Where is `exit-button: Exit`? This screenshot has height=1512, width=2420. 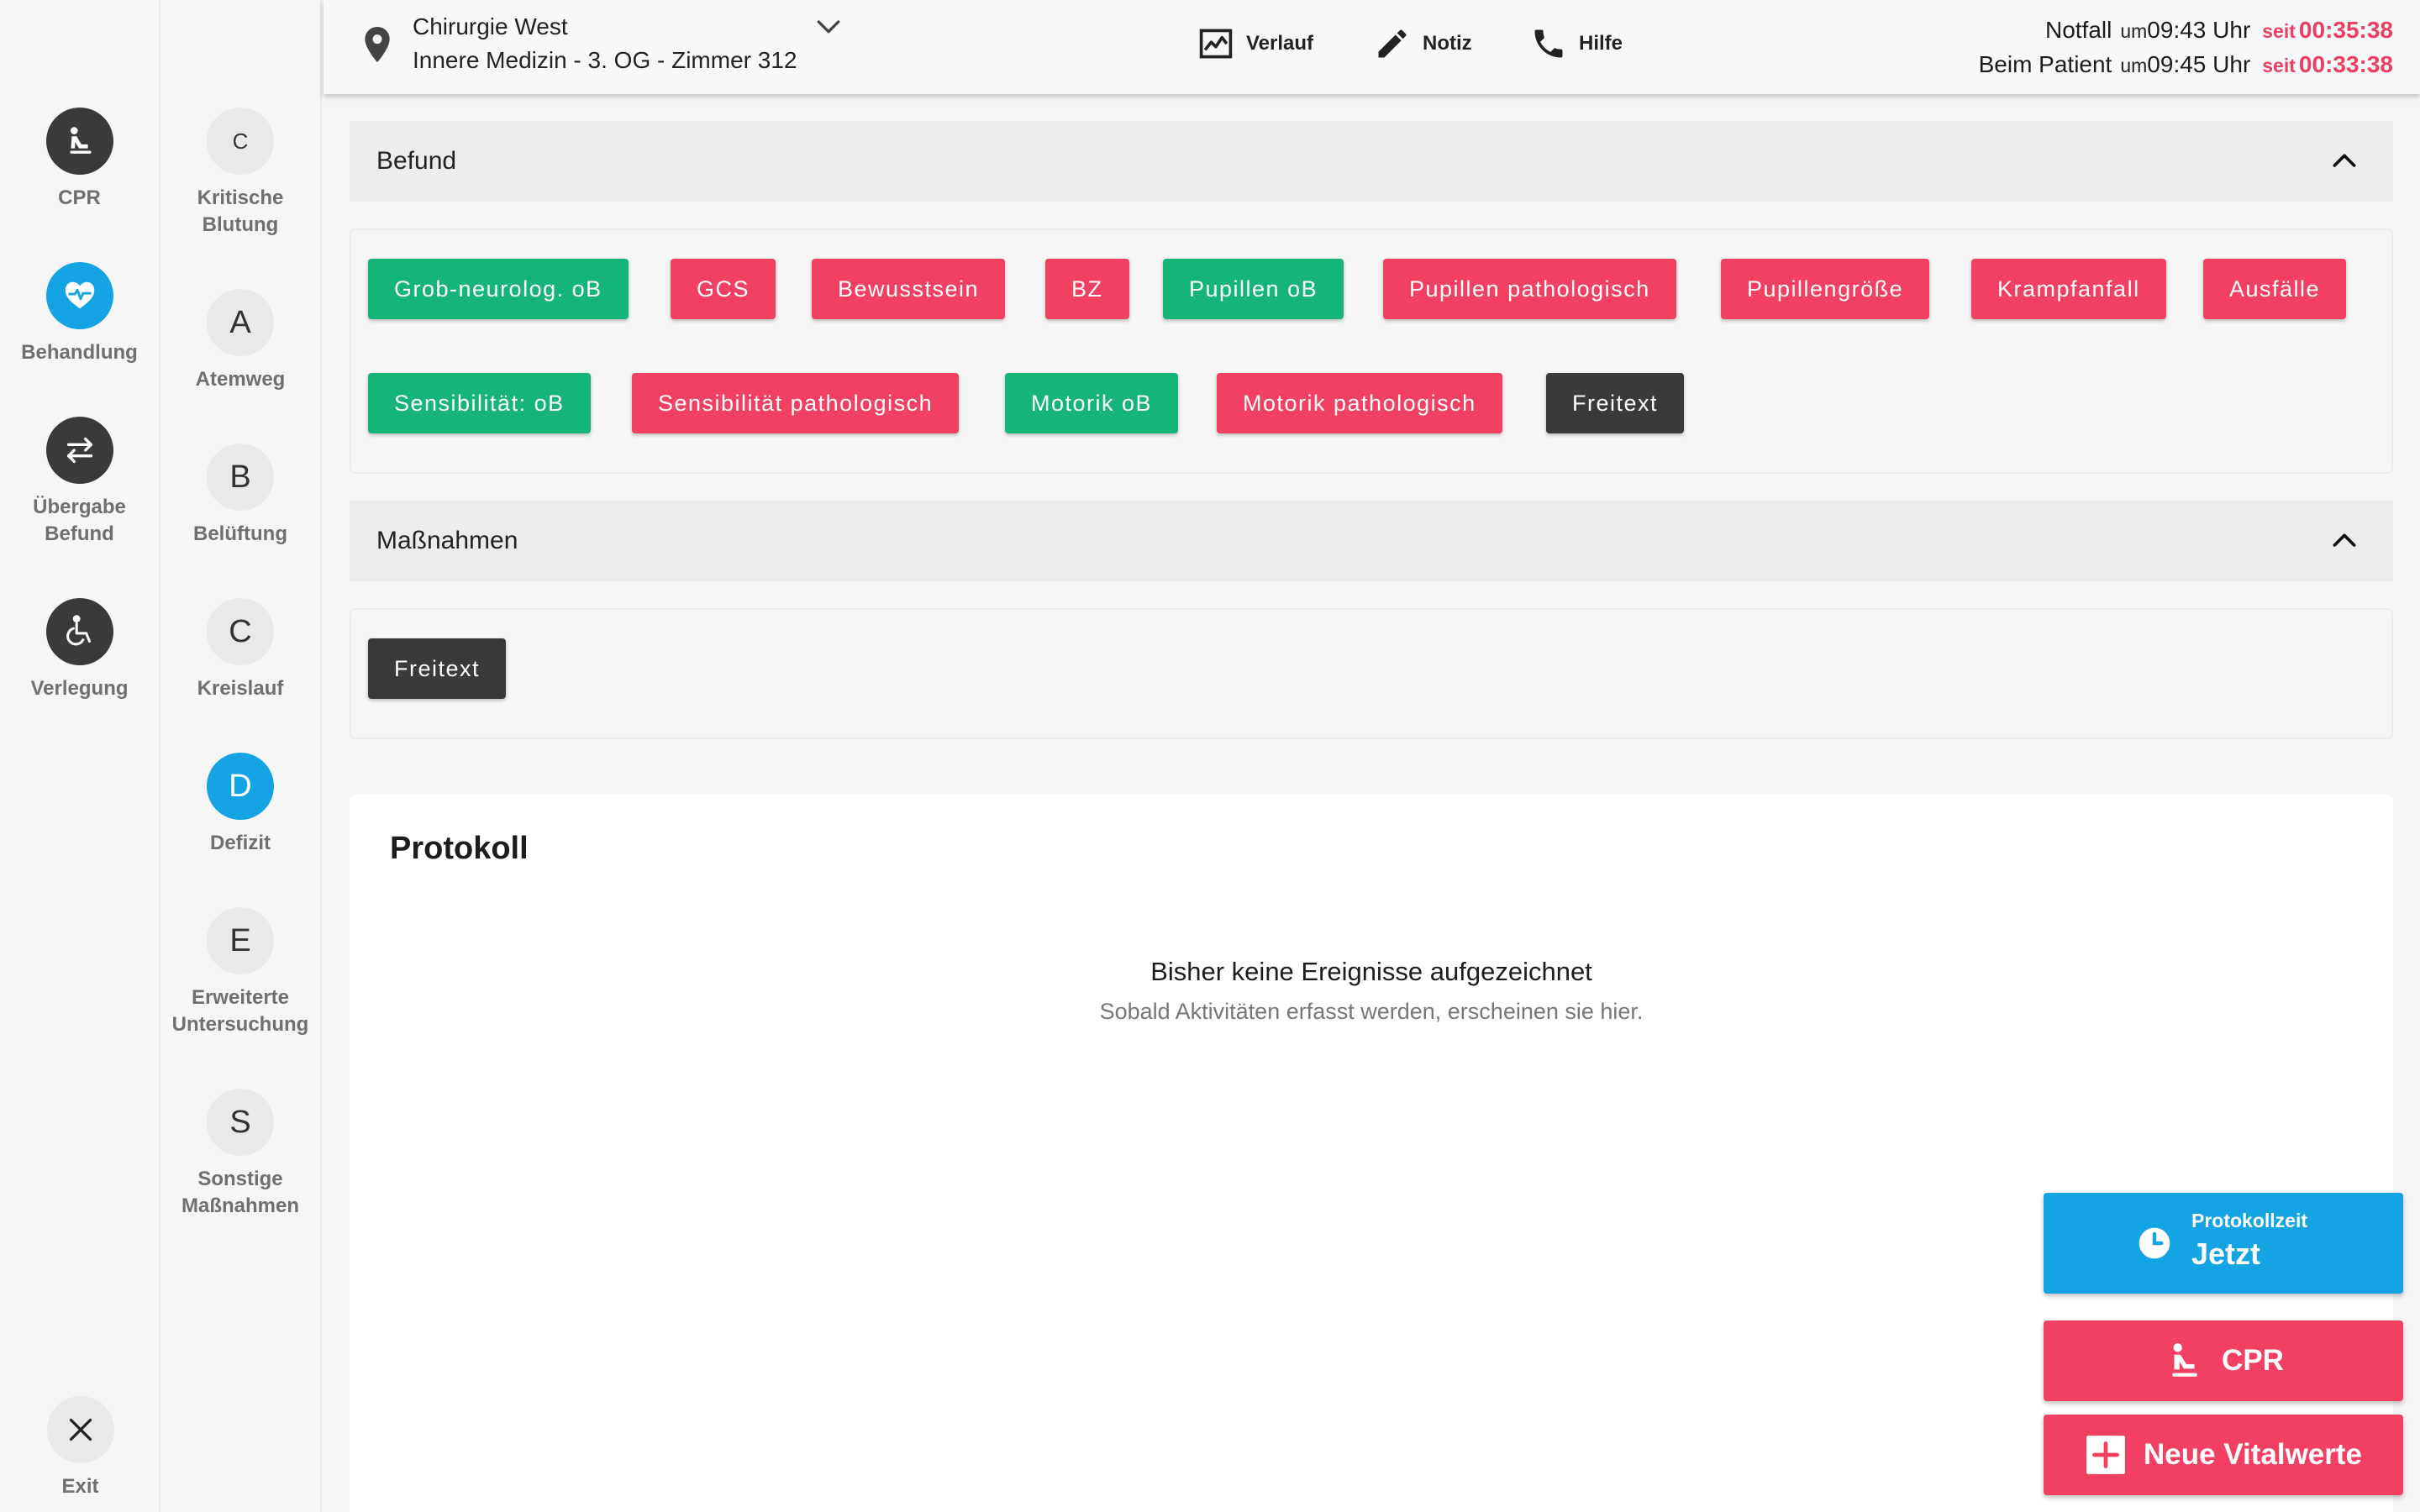 exit-button: Exit is located at coordinates (80, 1448).